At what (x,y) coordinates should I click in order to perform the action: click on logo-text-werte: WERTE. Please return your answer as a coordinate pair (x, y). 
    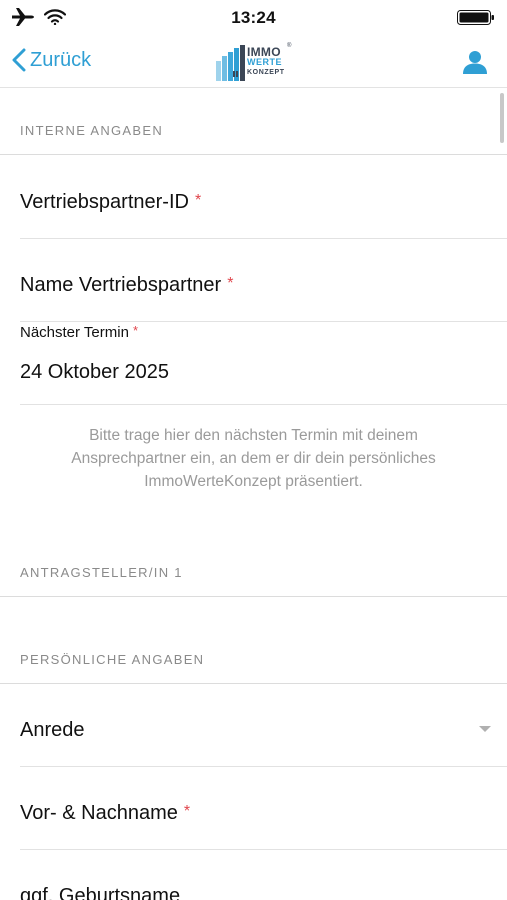
    Looking at the image, I should click on (264, 62).